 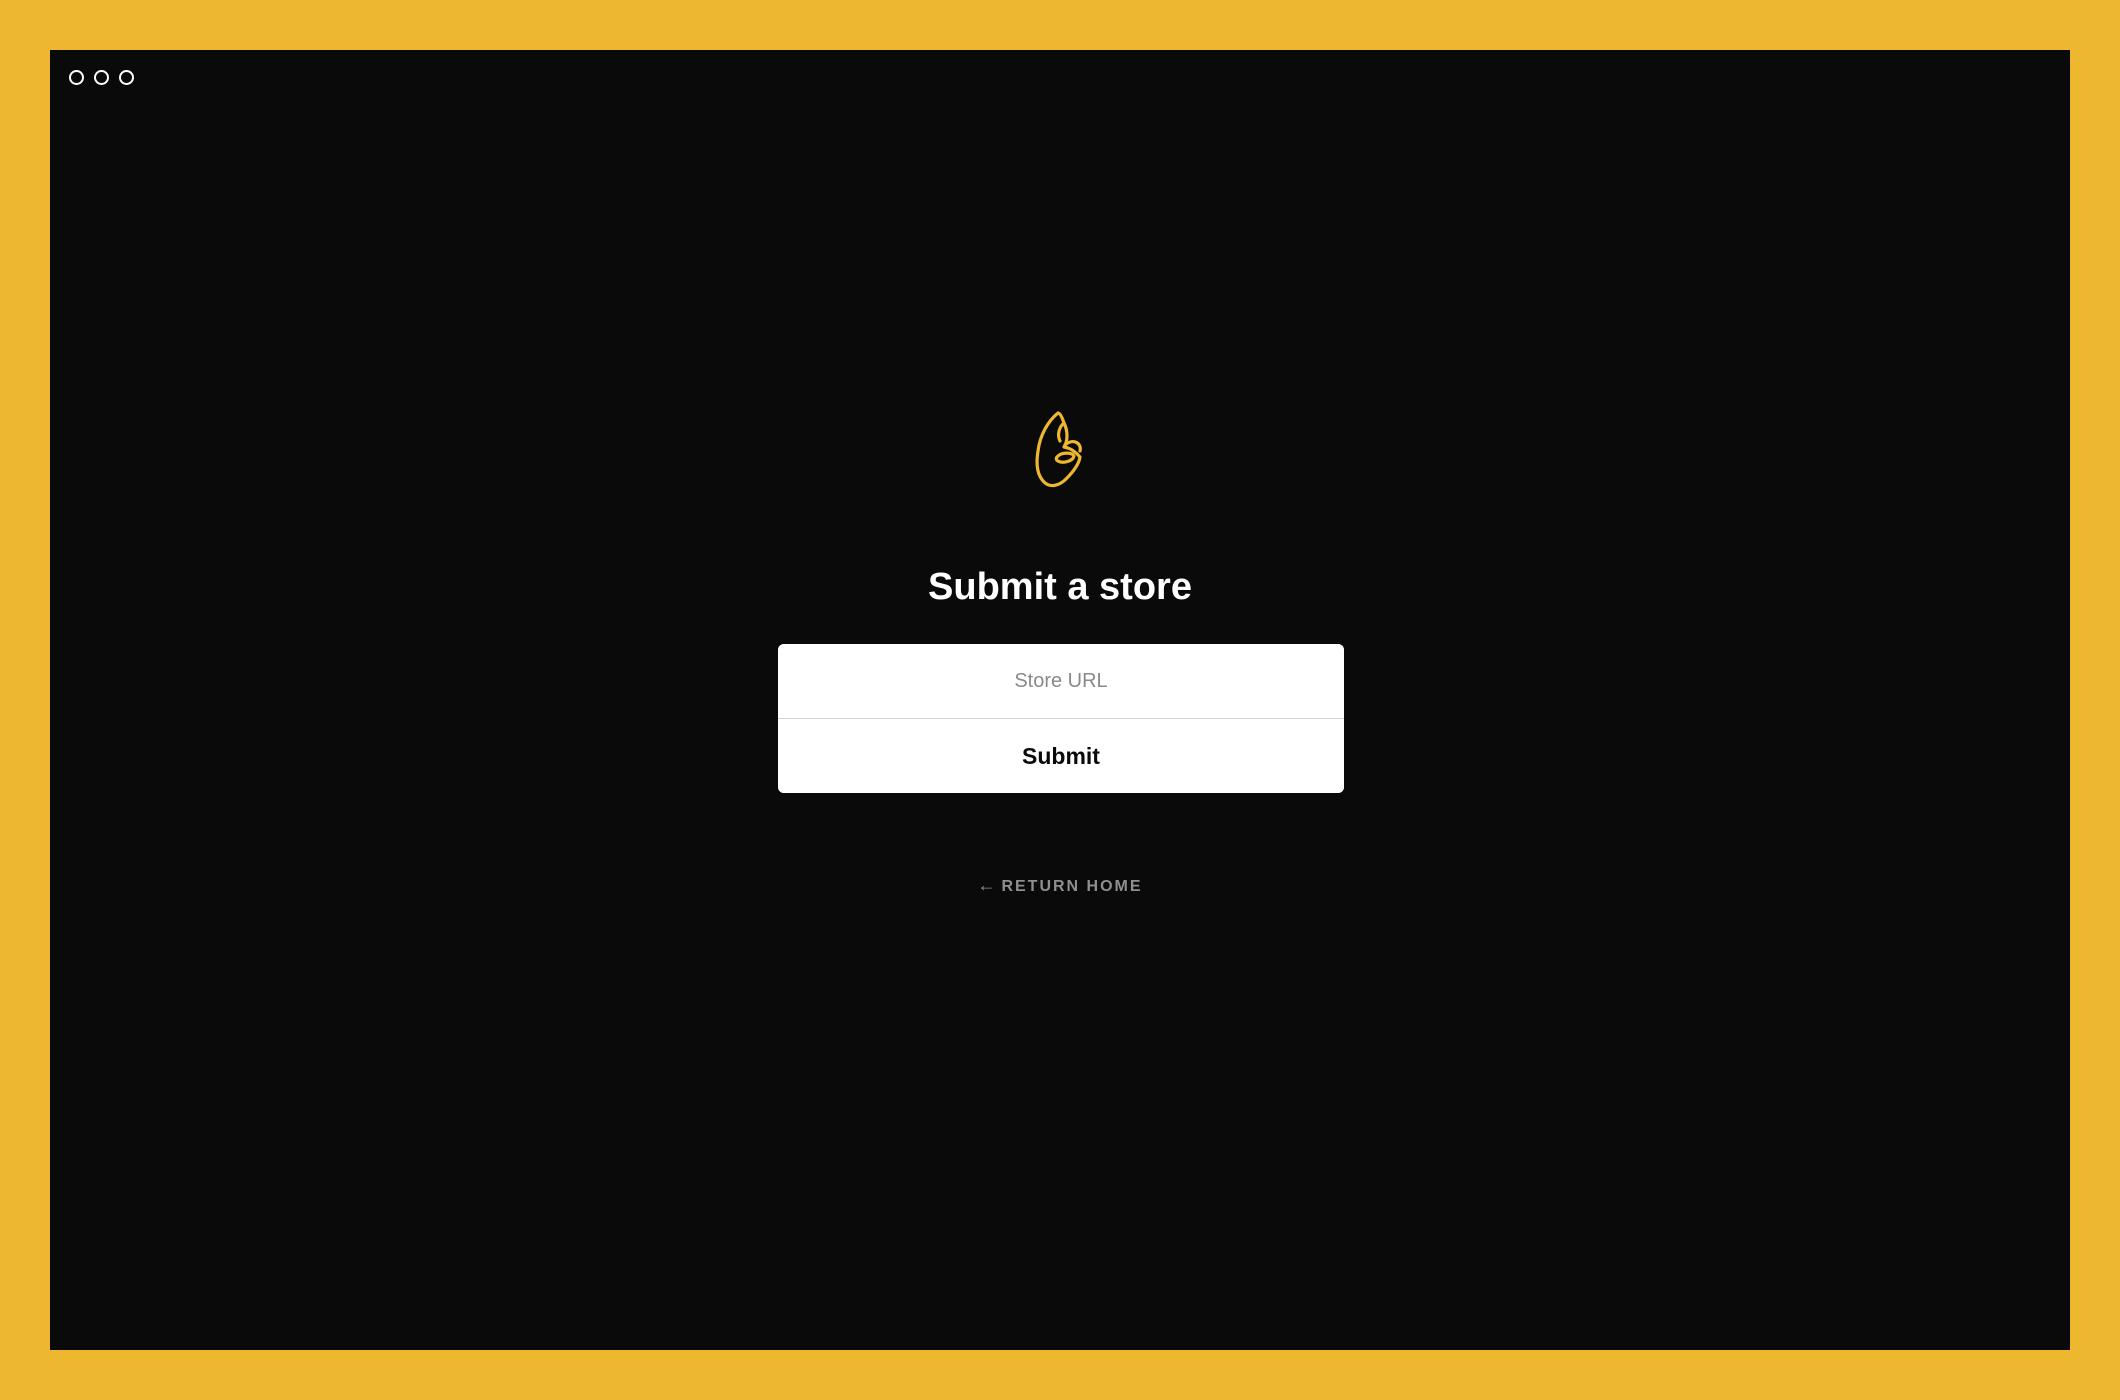 I want to click on return-home-link: ← RETURN HOME, so click(x=1060, y=885).